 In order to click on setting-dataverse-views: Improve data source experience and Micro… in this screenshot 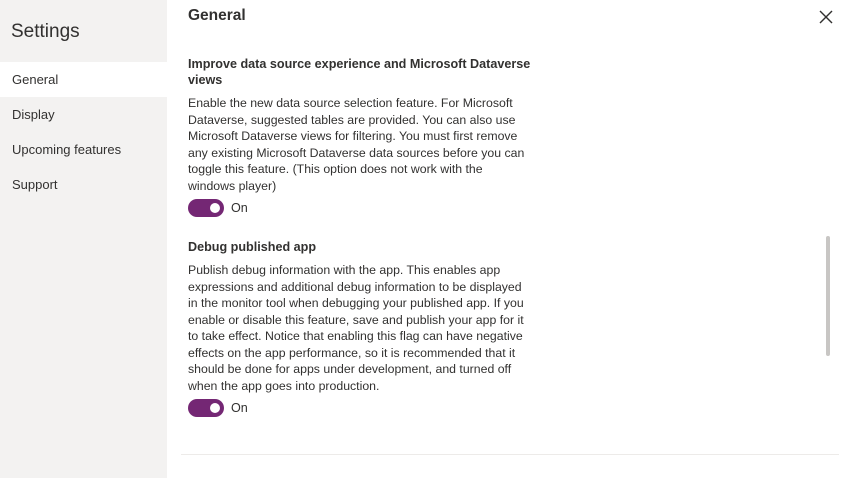, I will do `click(360, 136)`.